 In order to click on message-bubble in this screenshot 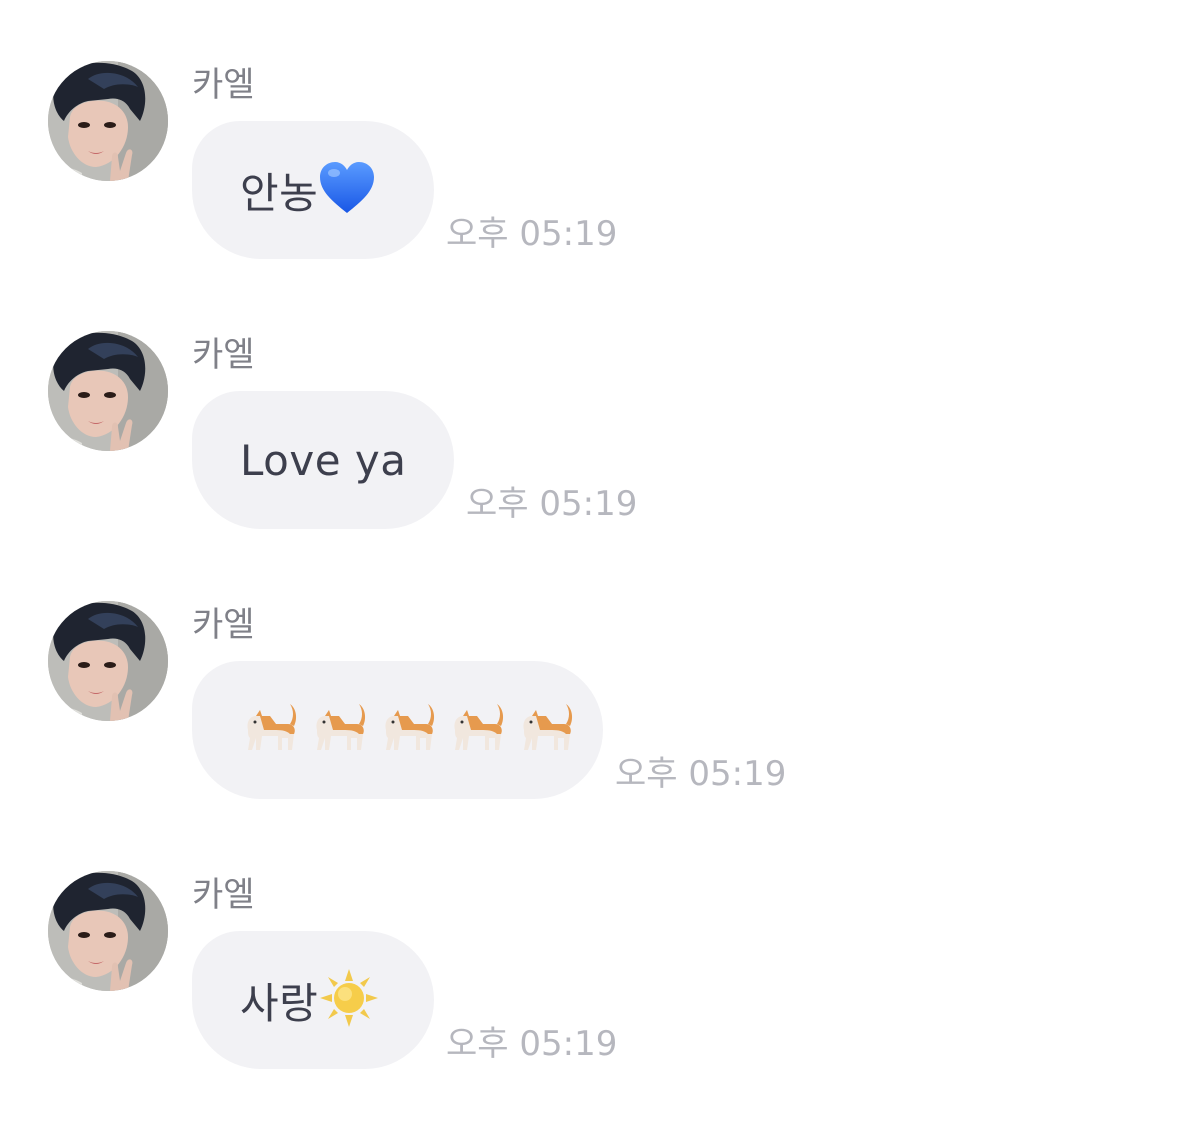, I will do `click(397, 730)`.